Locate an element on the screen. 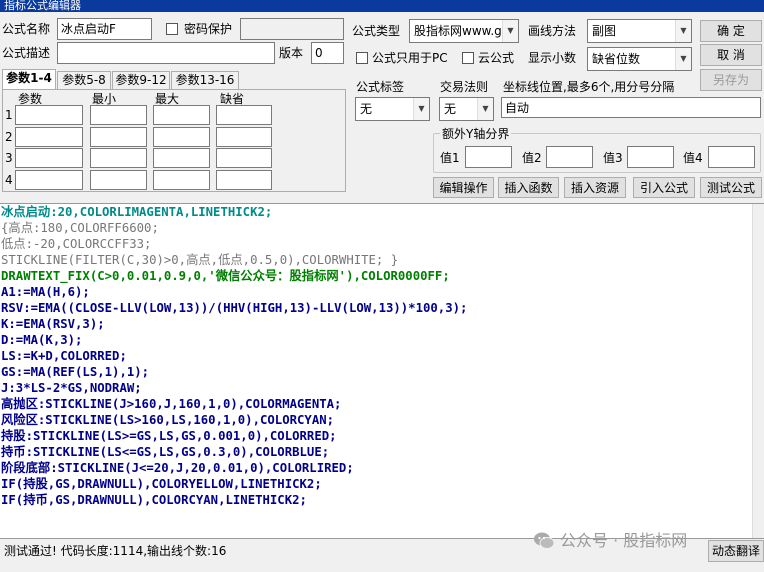  edit-operation-button: 编辑操作 is located at coordinates (463, 187).